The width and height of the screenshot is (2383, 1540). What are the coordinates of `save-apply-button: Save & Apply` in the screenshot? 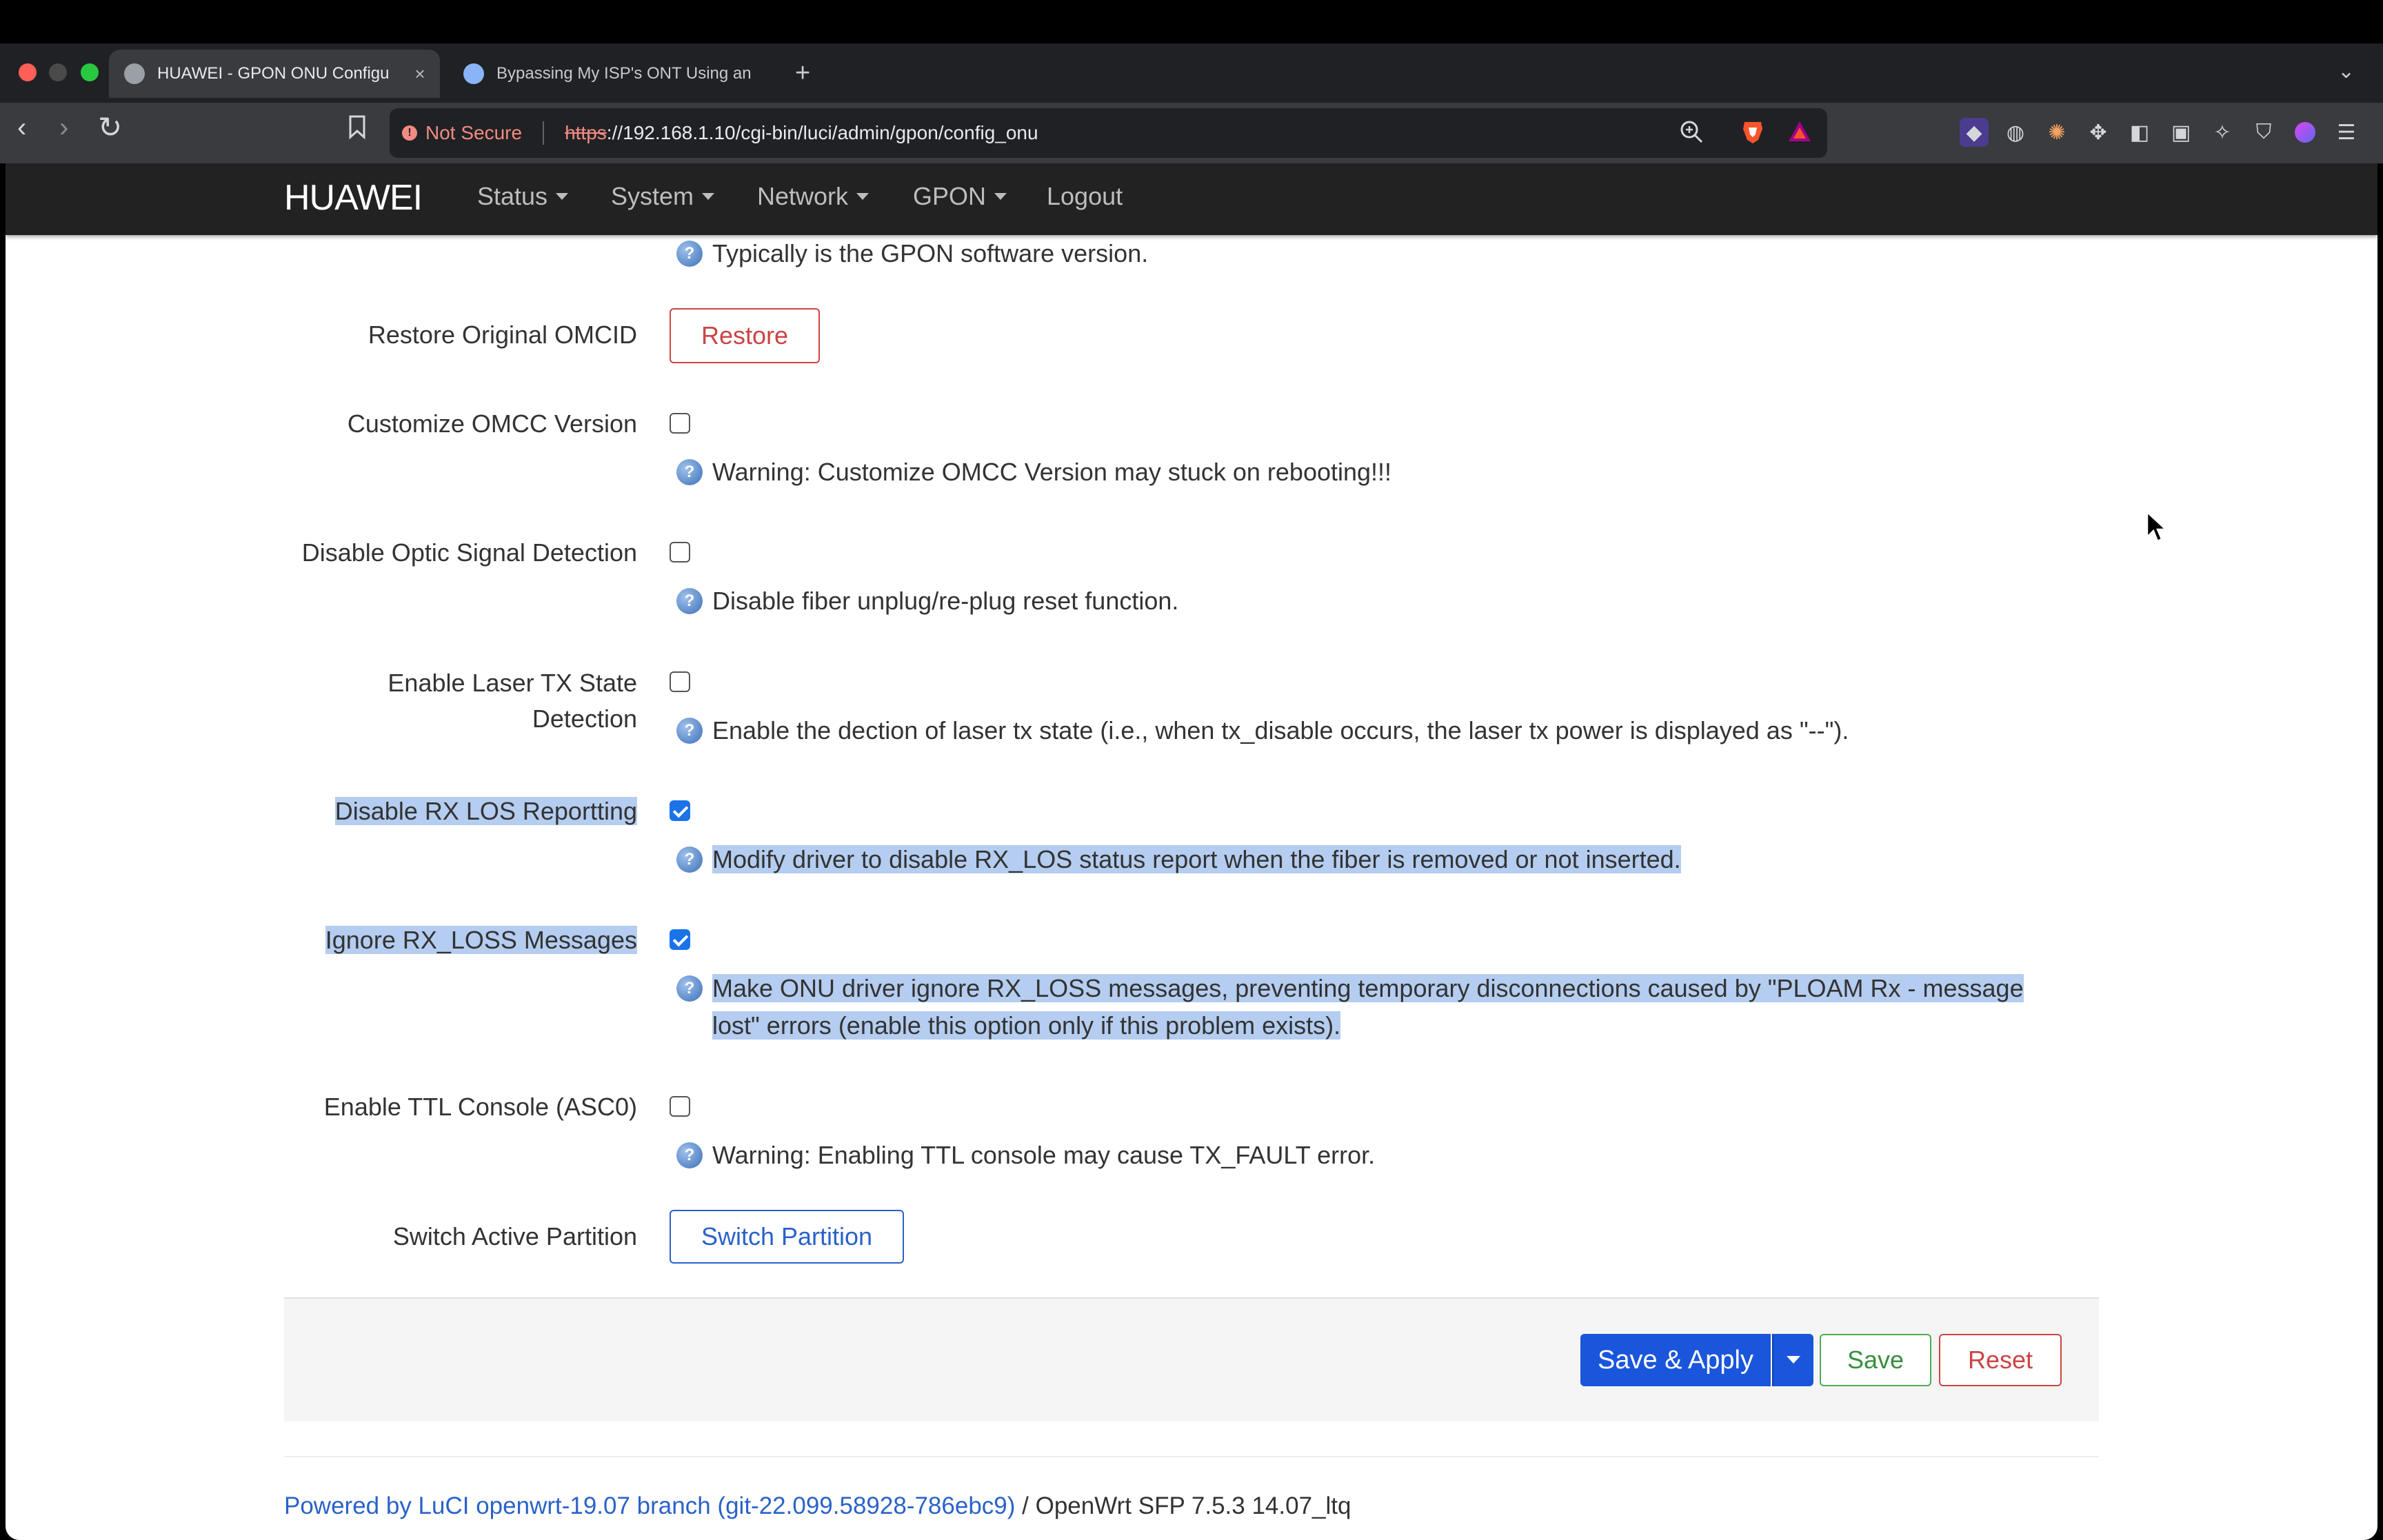 It's located at (1675, 1360).